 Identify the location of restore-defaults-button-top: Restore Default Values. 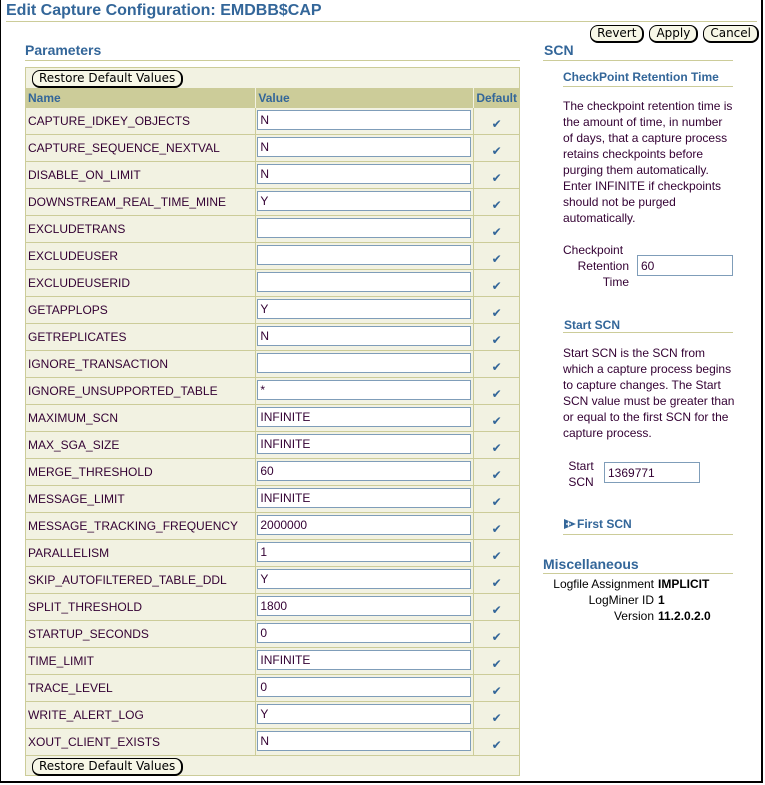
(108, 79).